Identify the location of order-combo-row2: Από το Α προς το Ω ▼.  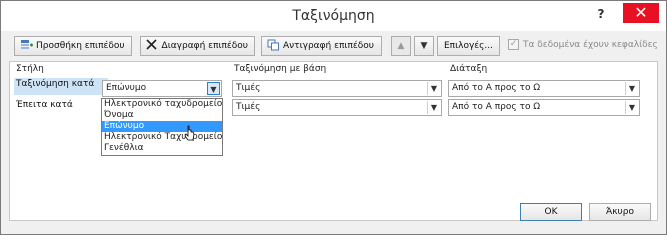
(544, 107).